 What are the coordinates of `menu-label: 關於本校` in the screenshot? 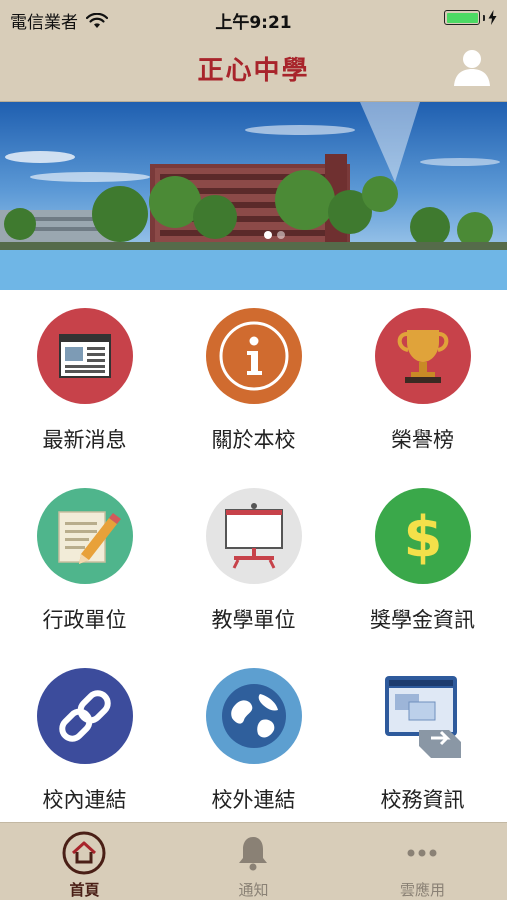 It's located at (253, 440).